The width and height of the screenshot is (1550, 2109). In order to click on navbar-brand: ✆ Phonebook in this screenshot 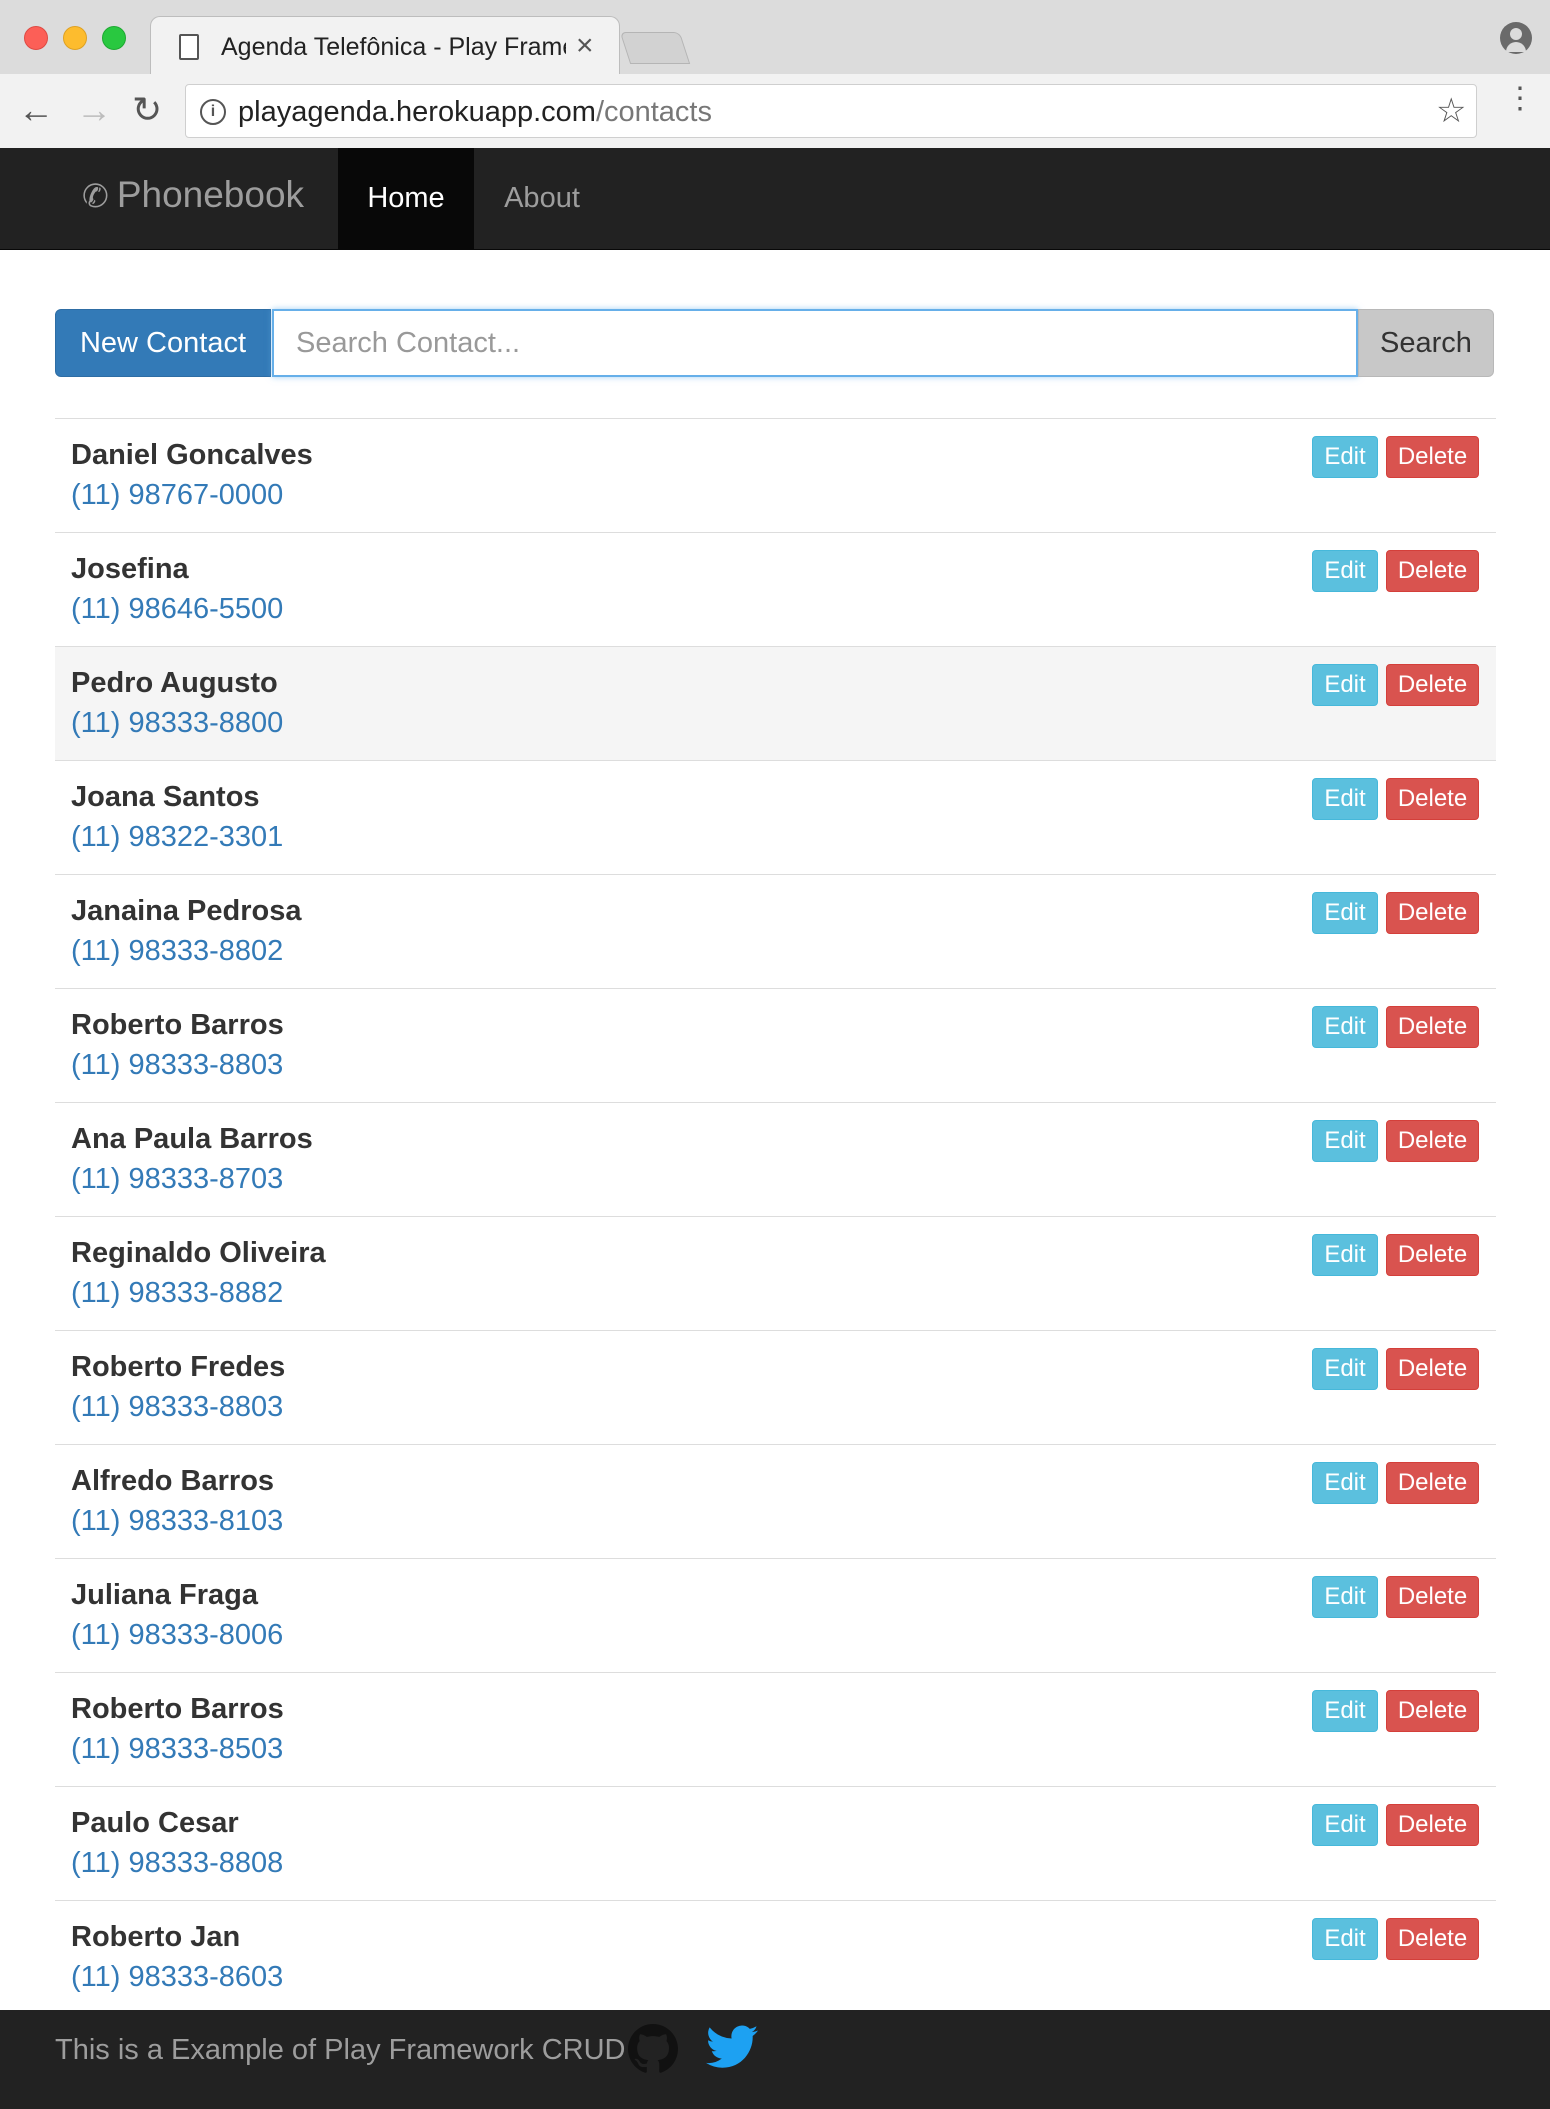, I will do `click(193, 195)`.